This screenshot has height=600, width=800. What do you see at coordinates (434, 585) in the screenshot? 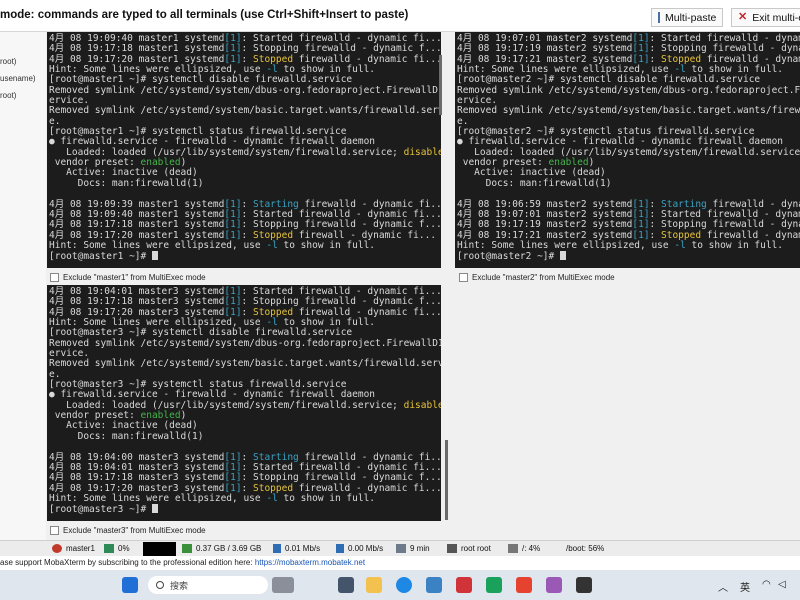
I see `store-icon` at bounding box center [434, 585].